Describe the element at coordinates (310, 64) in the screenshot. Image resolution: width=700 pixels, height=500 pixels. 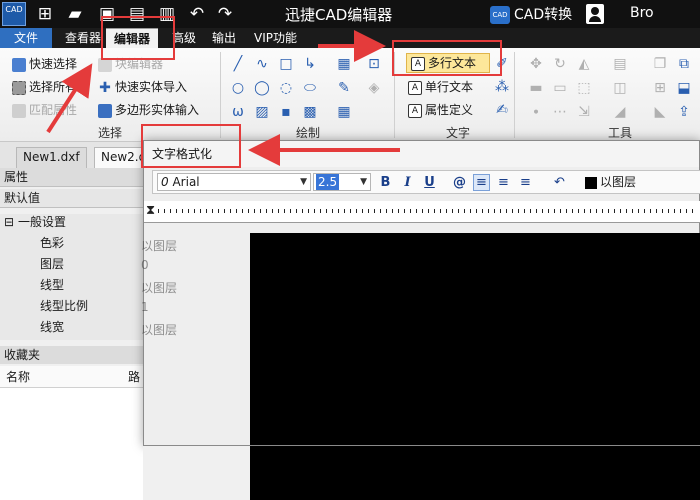
I see `spline-icon: ↳` at that location.